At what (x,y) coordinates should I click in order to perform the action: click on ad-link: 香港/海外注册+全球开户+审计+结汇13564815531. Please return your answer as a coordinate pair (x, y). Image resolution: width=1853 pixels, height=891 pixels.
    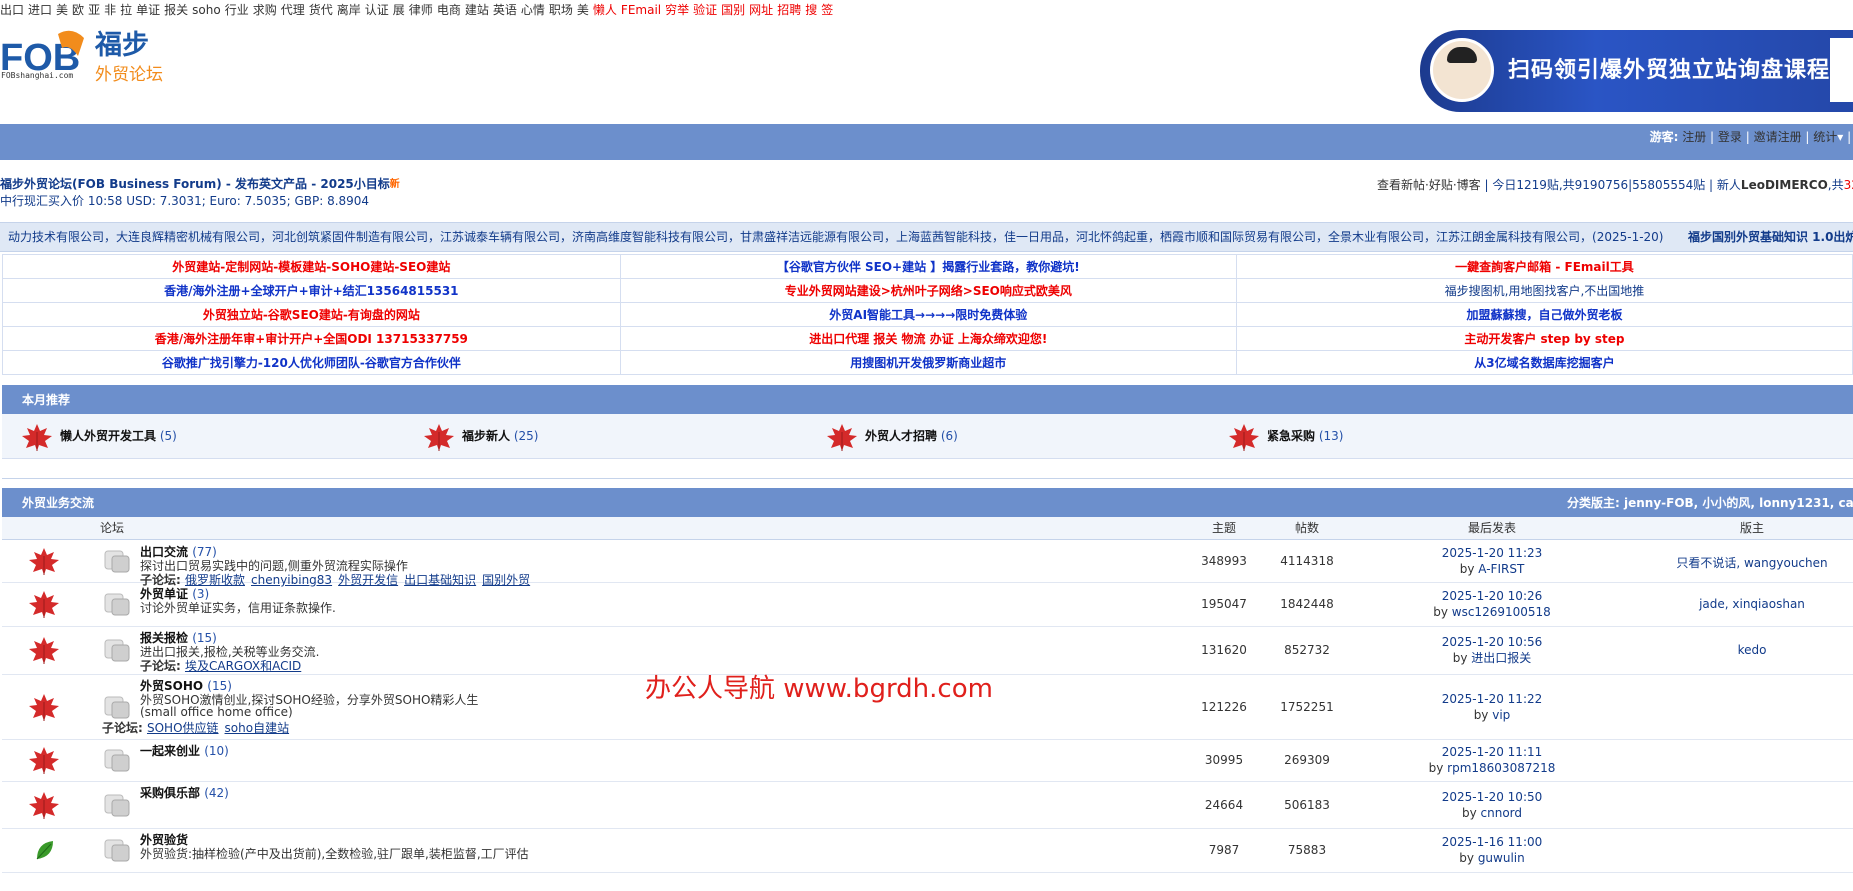
    Looking at the image, I should click on (311, 291).